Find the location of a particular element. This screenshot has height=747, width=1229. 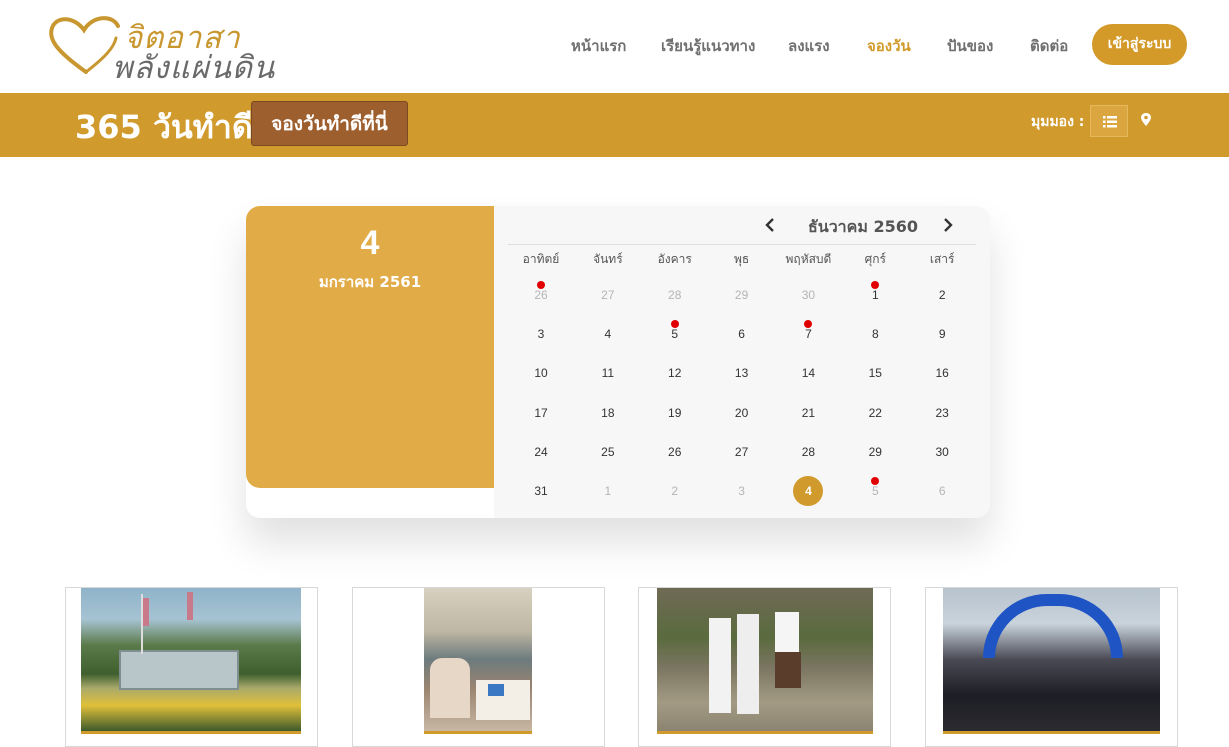

nav-book-day: จองวัน is located at coordinates (889, 46).